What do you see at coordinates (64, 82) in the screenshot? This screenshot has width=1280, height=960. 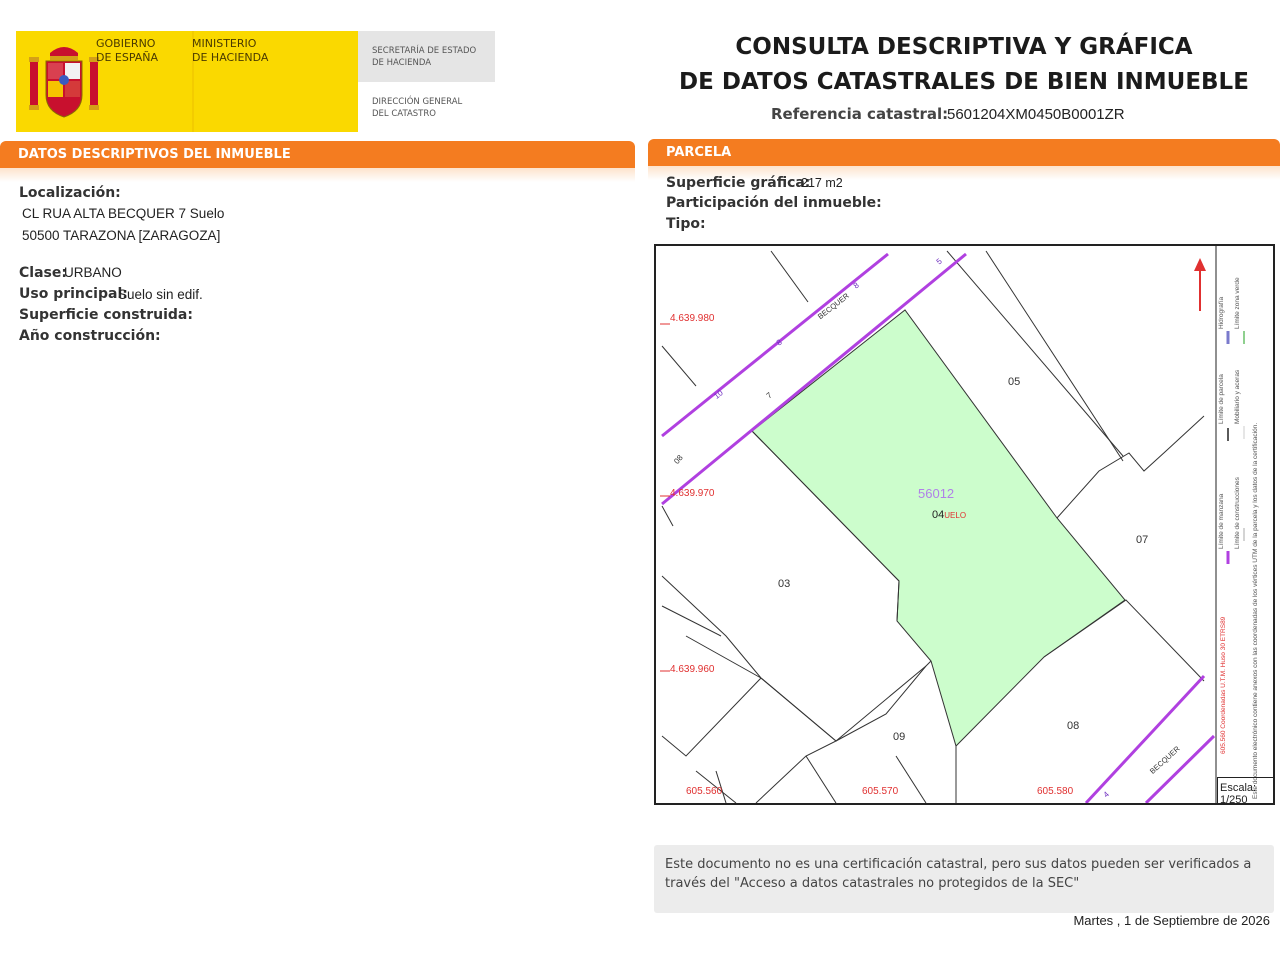 I see `coat-of-arms-icon` at bounding box center [64, 82].